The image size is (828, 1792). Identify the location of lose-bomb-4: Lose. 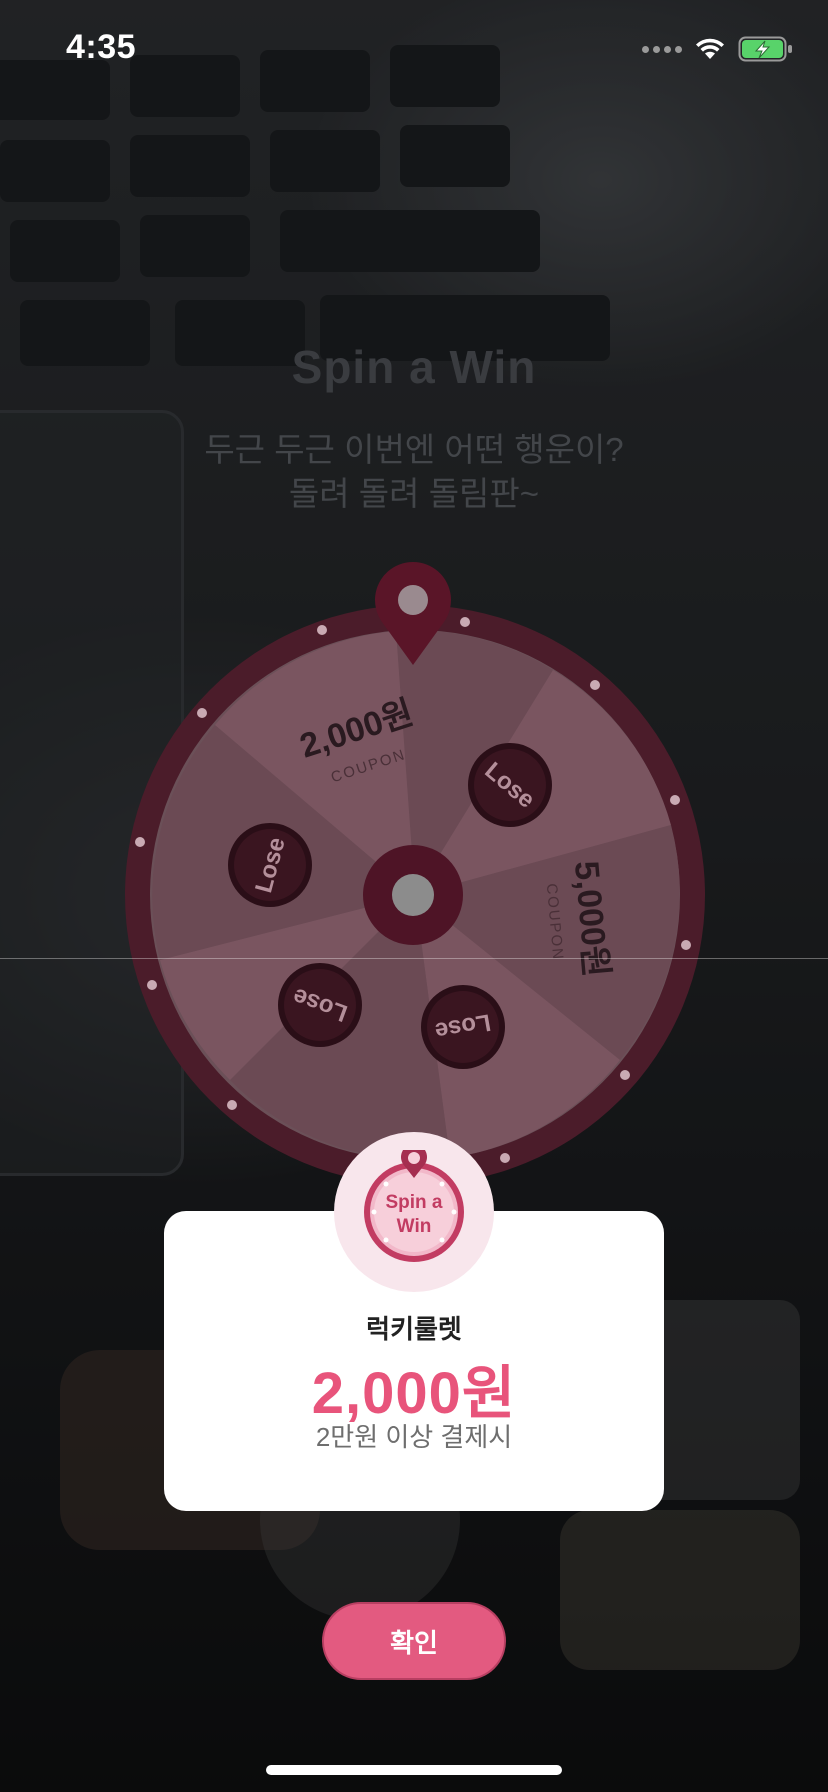
(463, 1027).